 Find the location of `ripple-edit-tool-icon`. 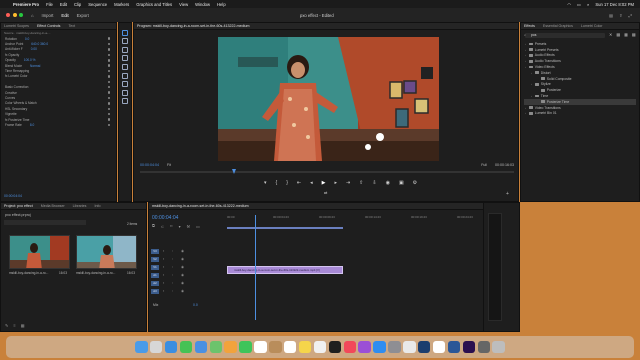

ripple-edit-tool-icon is located at coordinates (125, 49).